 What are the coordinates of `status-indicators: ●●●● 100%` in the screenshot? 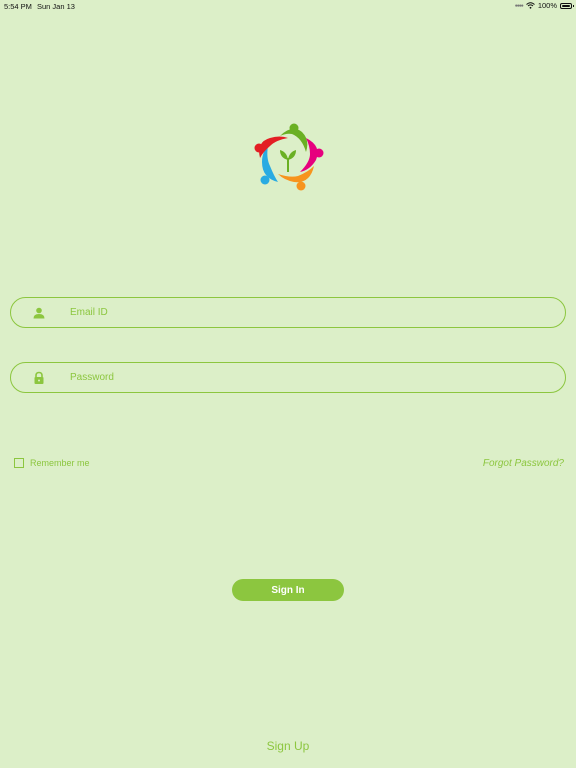 It's located at (544, 5).